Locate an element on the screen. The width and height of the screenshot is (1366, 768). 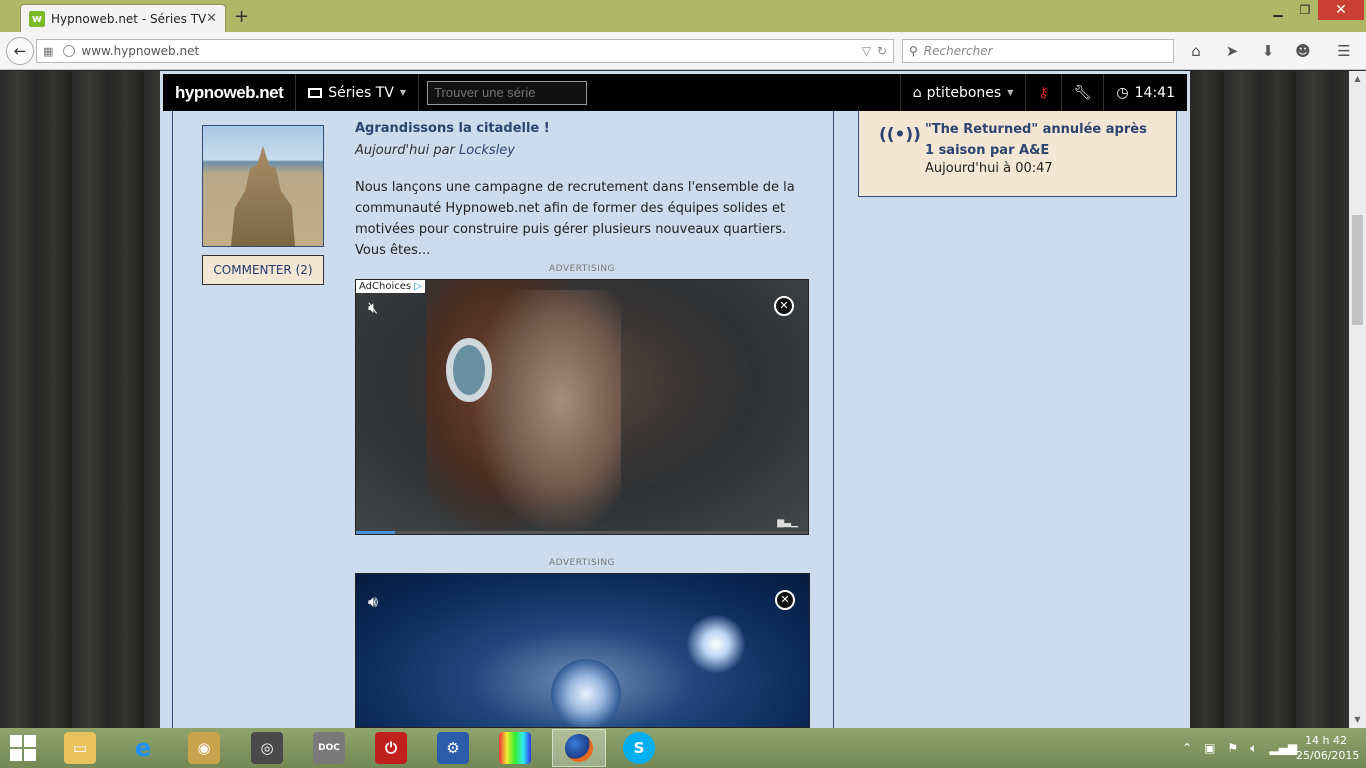
series-menu-label: Séries TV is located at coordinates (361, 92).